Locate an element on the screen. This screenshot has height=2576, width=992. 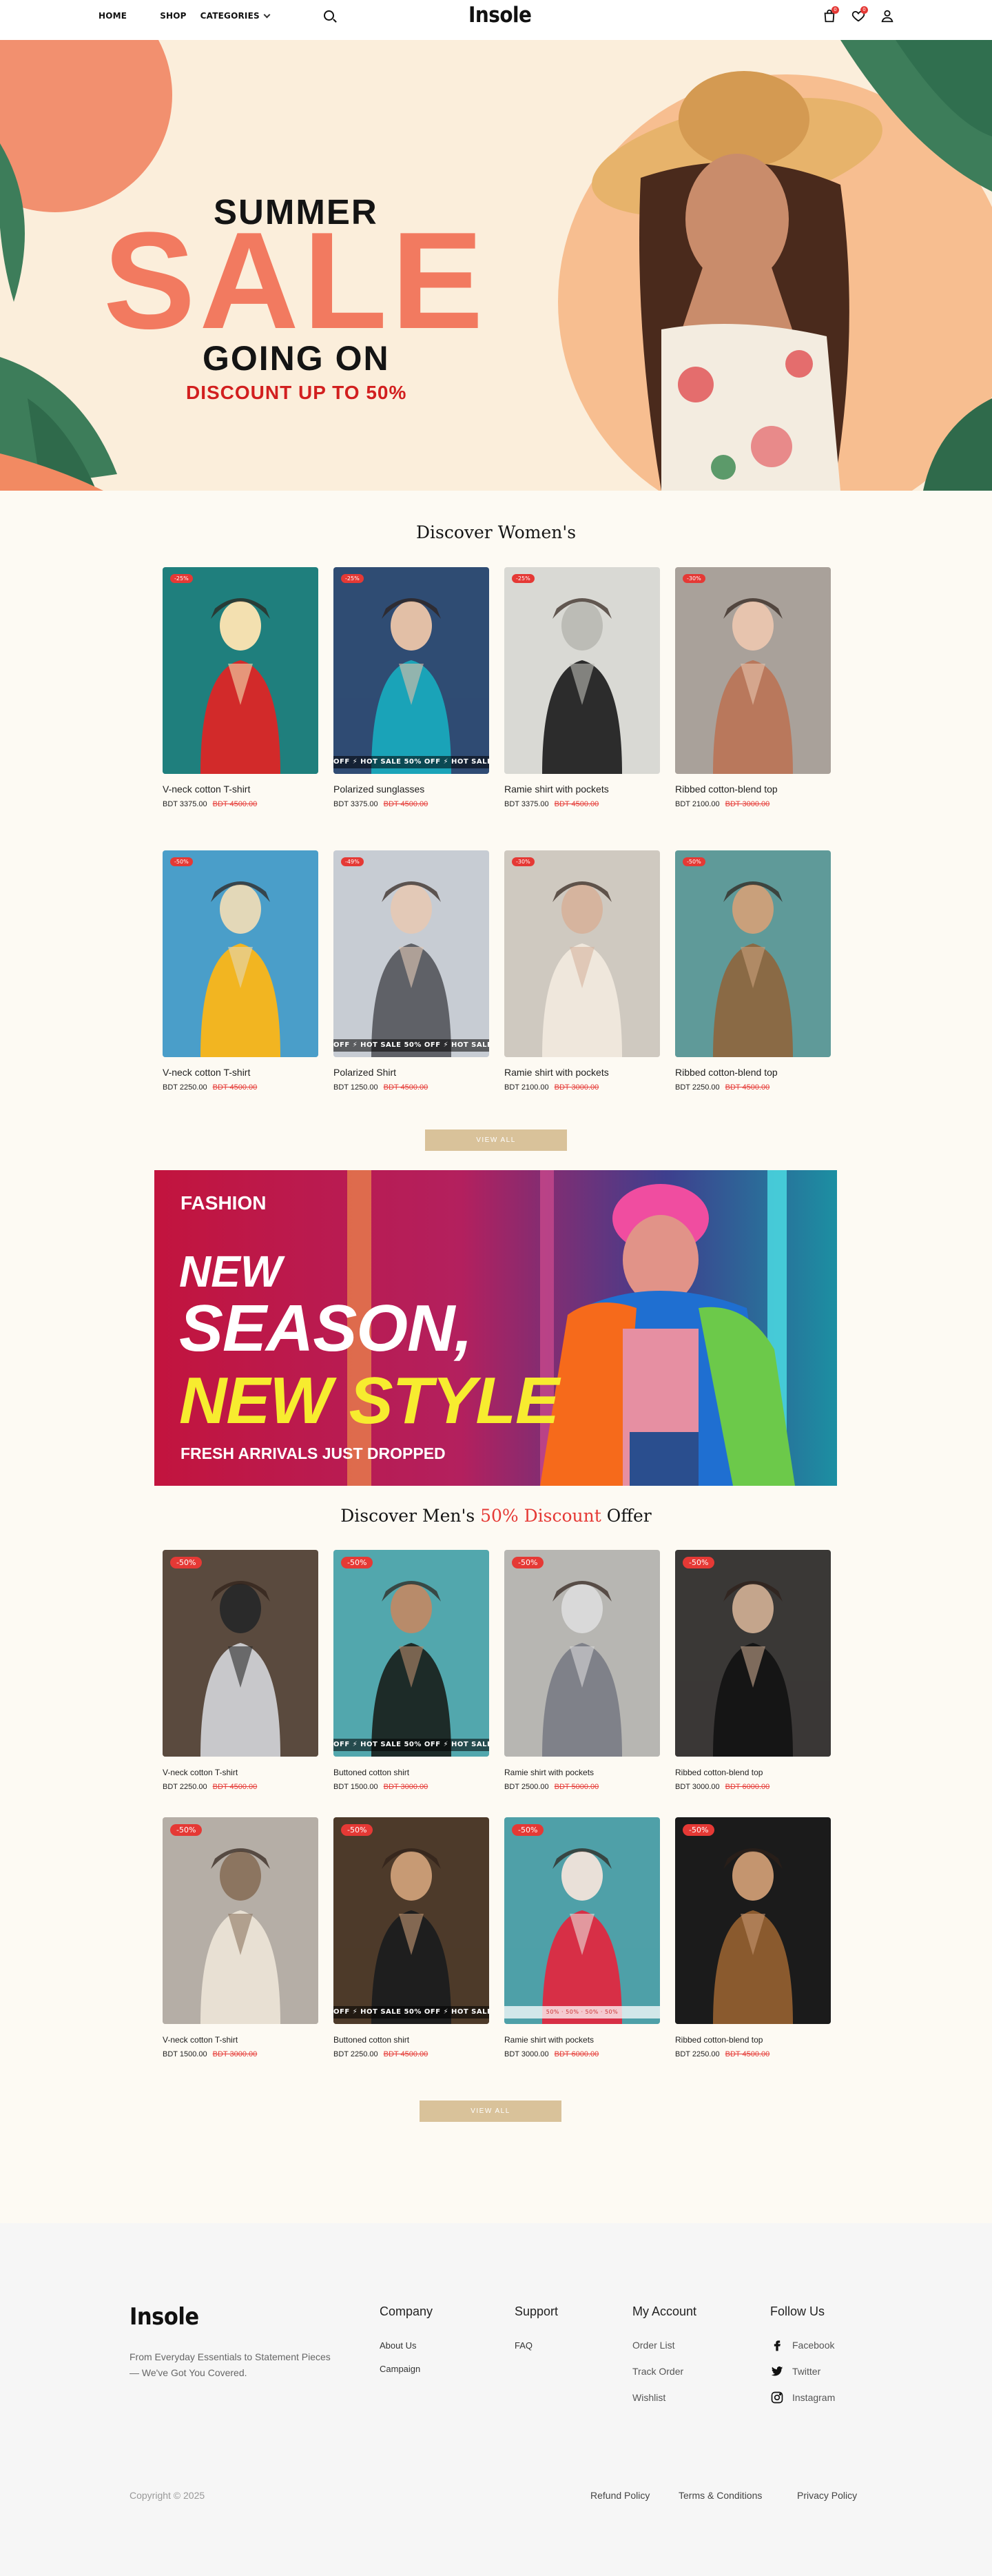
wishlist-button: 0 is located at coordinates (859, 15).